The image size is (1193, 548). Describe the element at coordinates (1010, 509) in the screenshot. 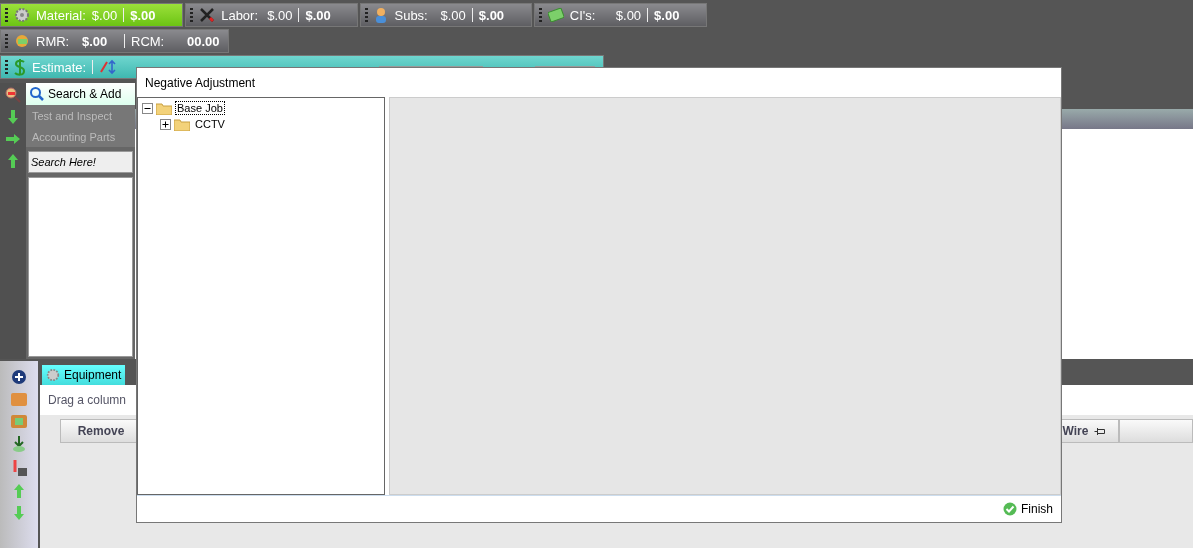

I see `check-icon` at that location.